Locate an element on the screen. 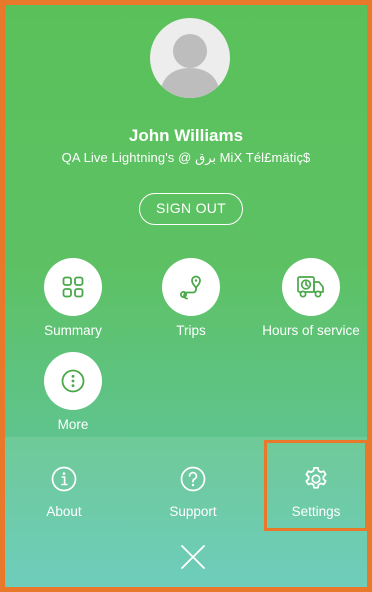  menu-item-hours-of-service: Hours of service is located at coordinates (310, 298).